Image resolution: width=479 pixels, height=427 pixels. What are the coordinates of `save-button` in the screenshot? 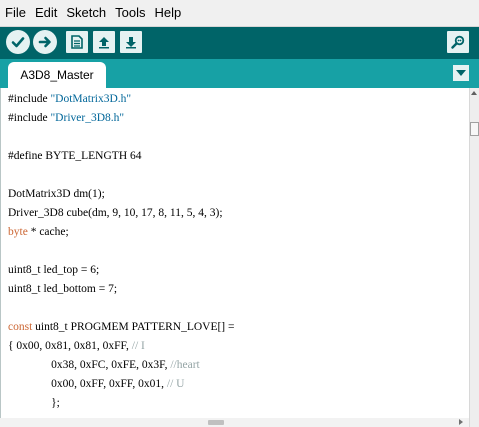 It's located at (131, 42).